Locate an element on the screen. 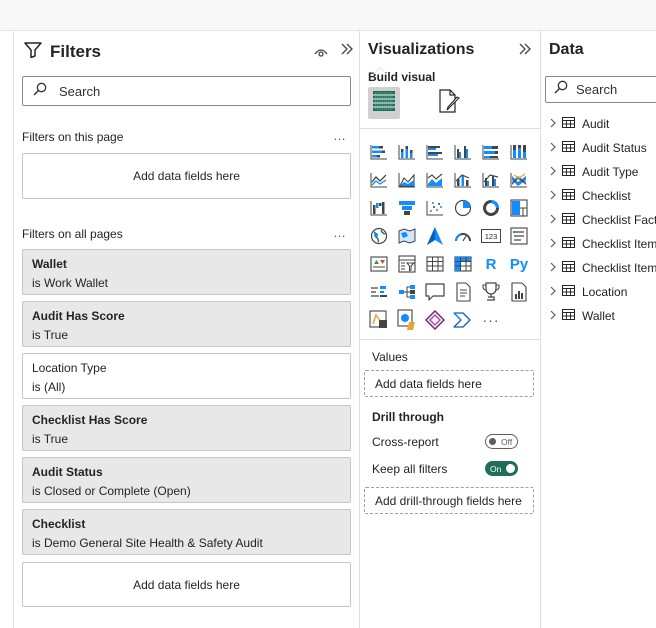 The height and width of the screenshot is (628, 656). stacked-bar-chart-icon is located at coordinates (379, 152).